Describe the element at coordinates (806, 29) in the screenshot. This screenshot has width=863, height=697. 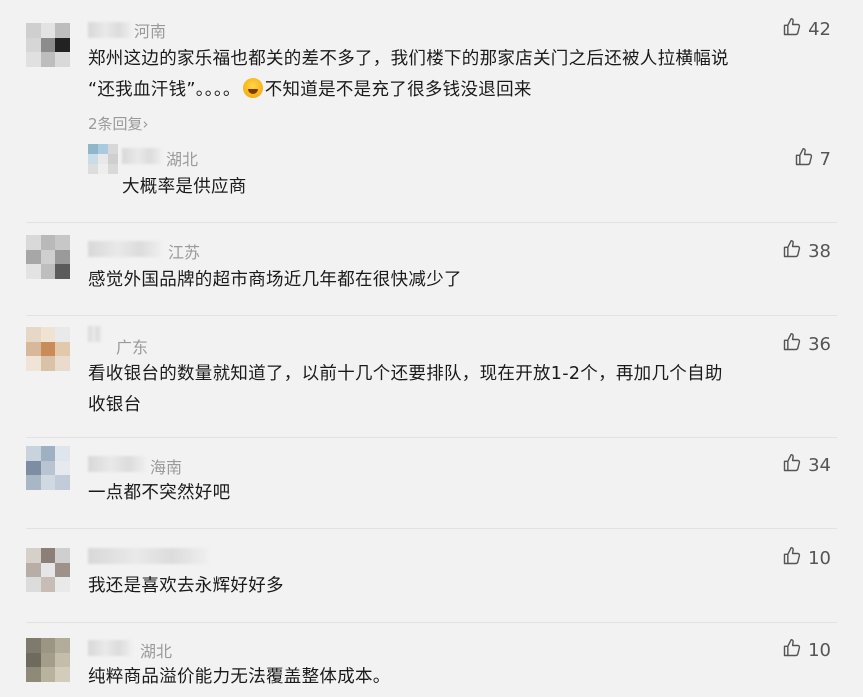
I see `like-button: 42` at that location.